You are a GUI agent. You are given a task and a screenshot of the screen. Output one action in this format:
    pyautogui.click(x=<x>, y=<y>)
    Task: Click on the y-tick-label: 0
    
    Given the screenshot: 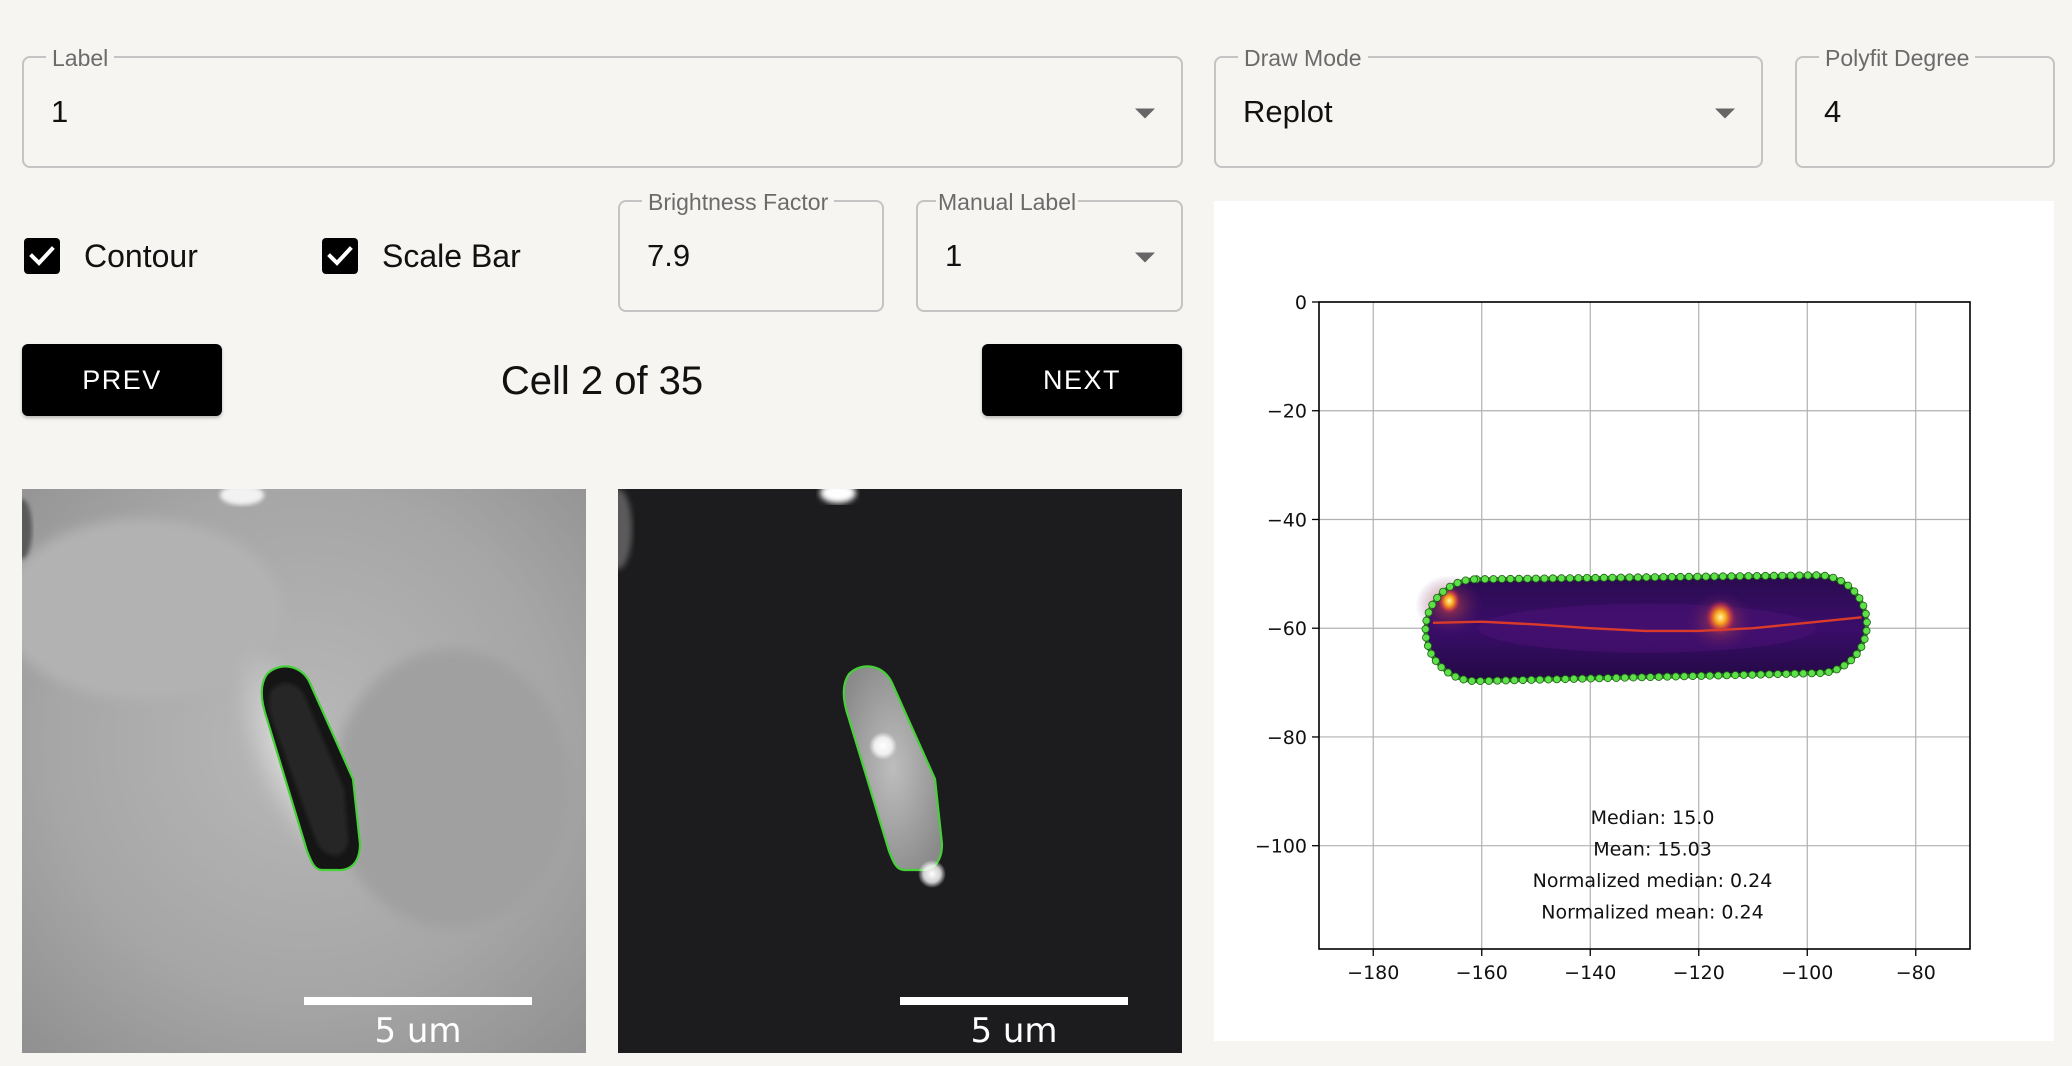 What is the action you would take?
    pyautogui.click(x=1301, y=303)
    